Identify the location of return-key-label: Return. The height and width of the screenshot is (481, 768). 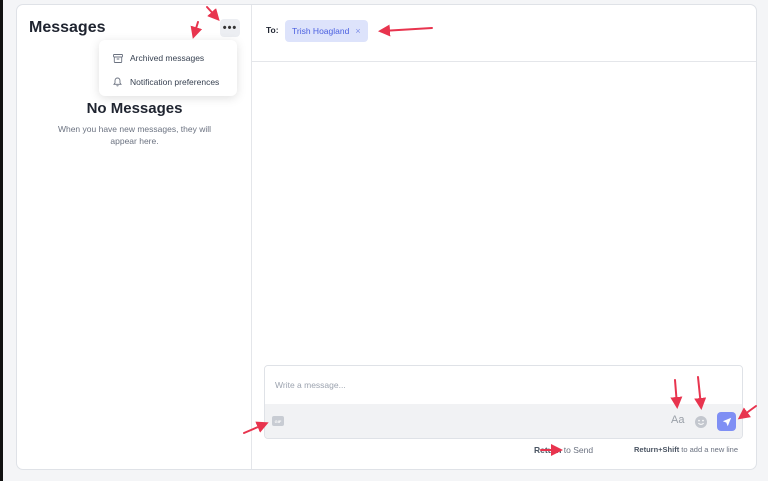
(548, 450).